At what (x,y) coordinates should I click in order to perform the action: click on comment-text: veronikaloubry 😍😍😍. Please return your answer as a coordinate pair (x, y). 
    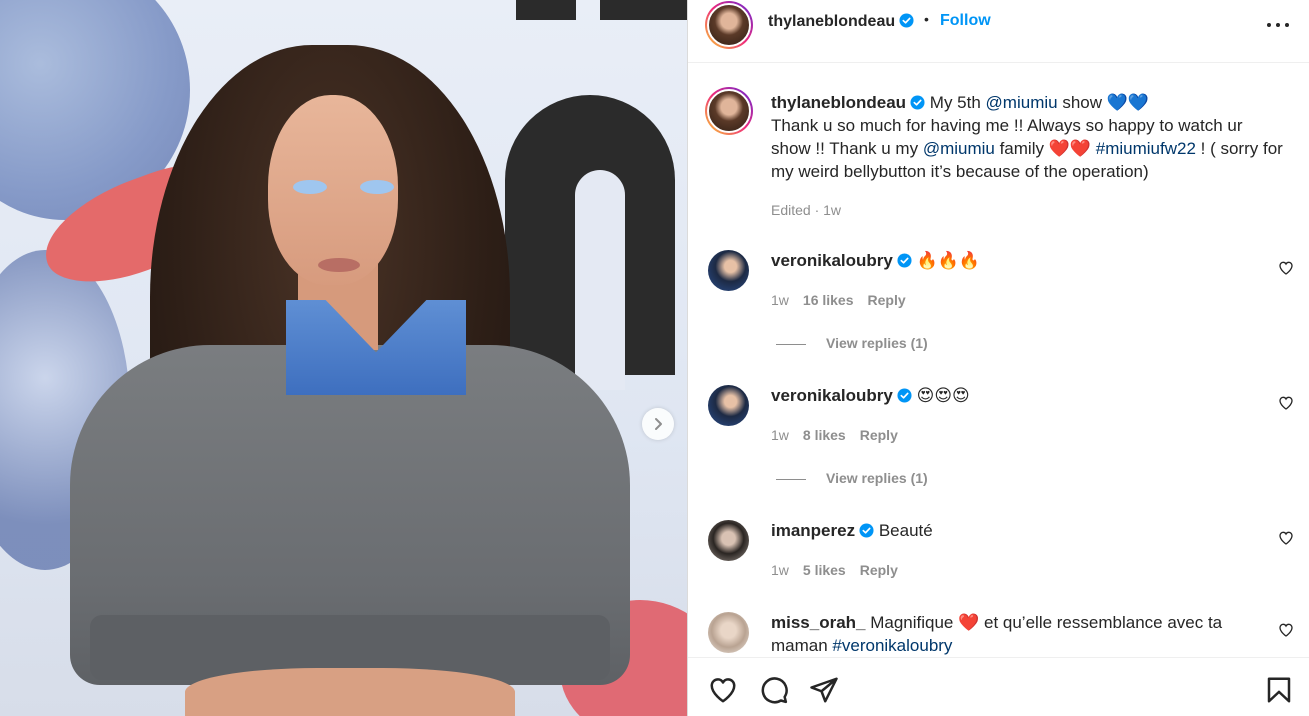
    Looking at the image, I should click on (1011, 395).